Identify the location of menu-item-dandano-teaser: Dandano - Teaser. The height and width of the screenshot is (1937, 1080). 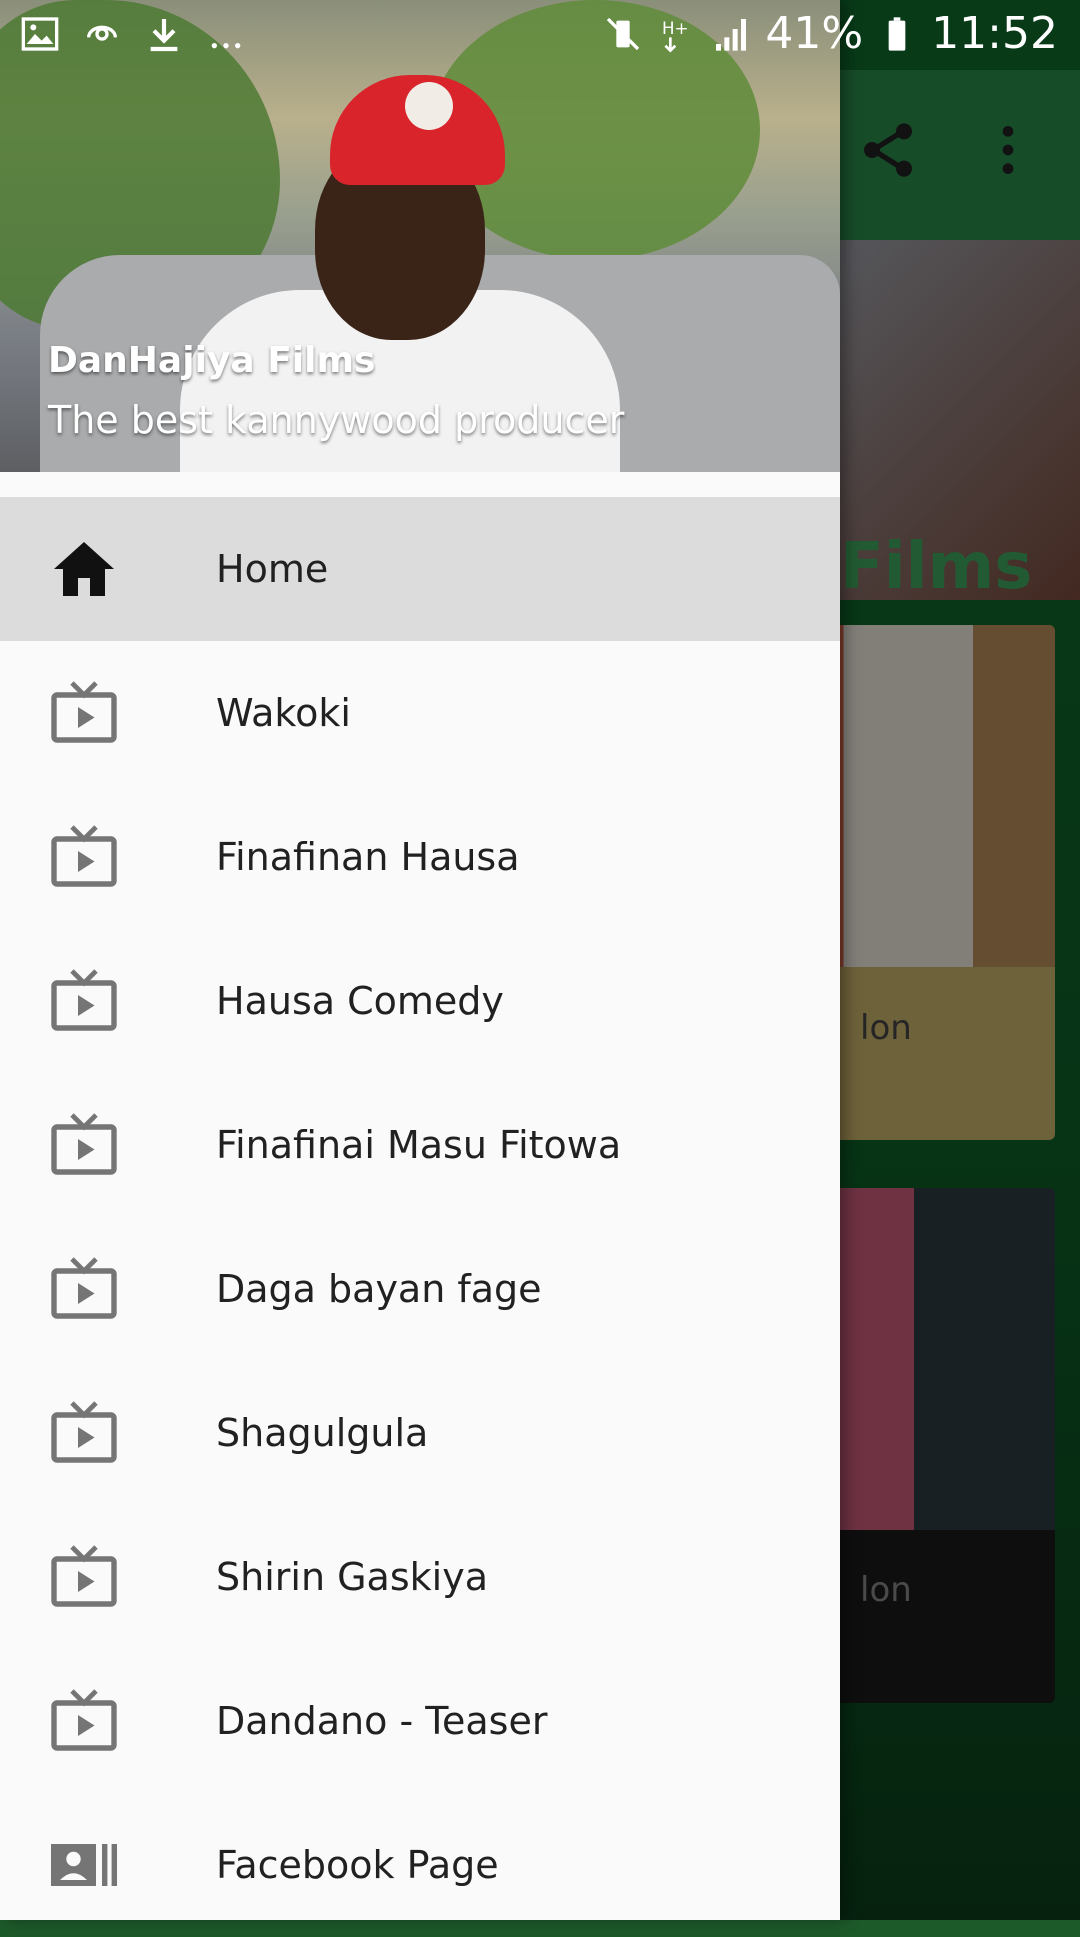
(420, 1721).